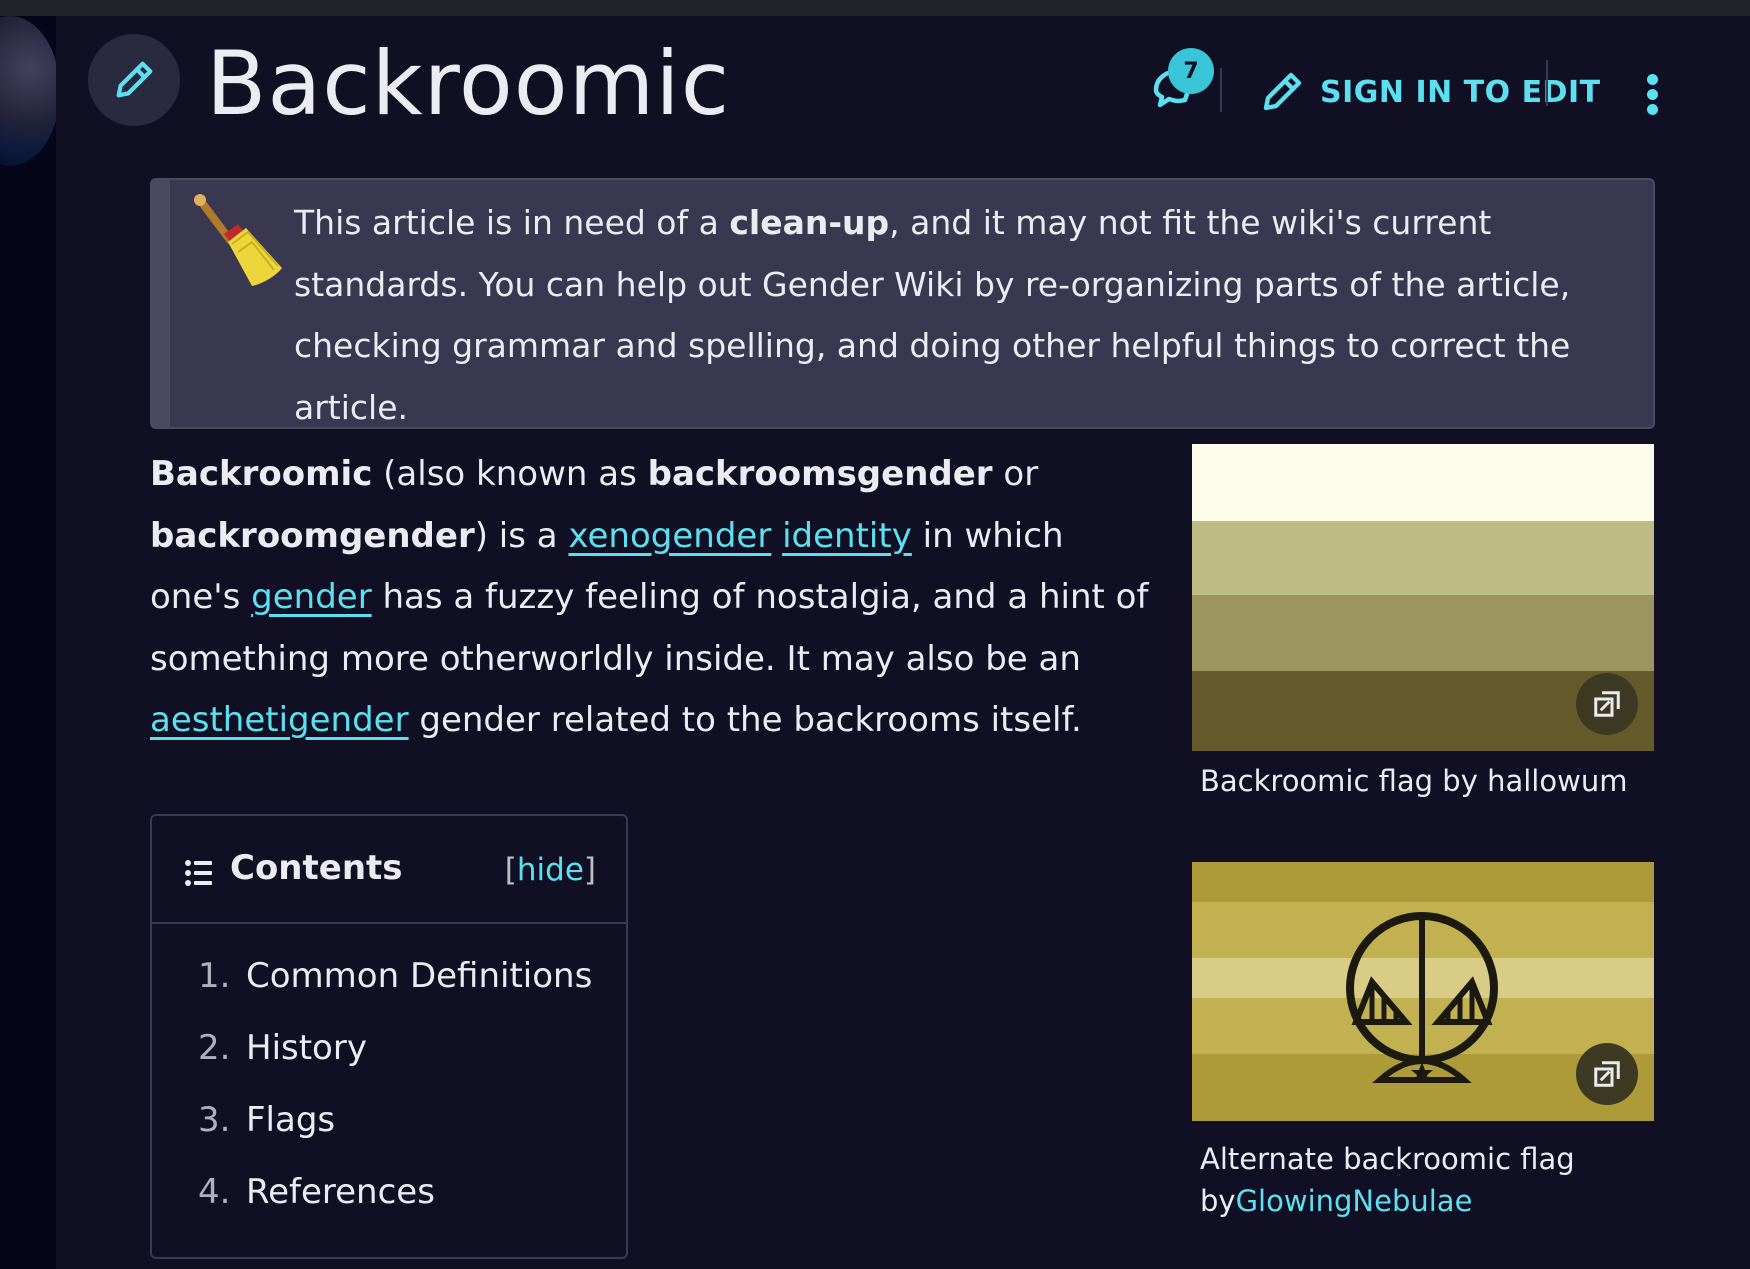 The width and height of the screenshot is (1750, 1269). What do you see at coordinates (395, 1208) in the screenshot?
I see `toc-item-references: 4. References` at bounding box center [395, 1208].